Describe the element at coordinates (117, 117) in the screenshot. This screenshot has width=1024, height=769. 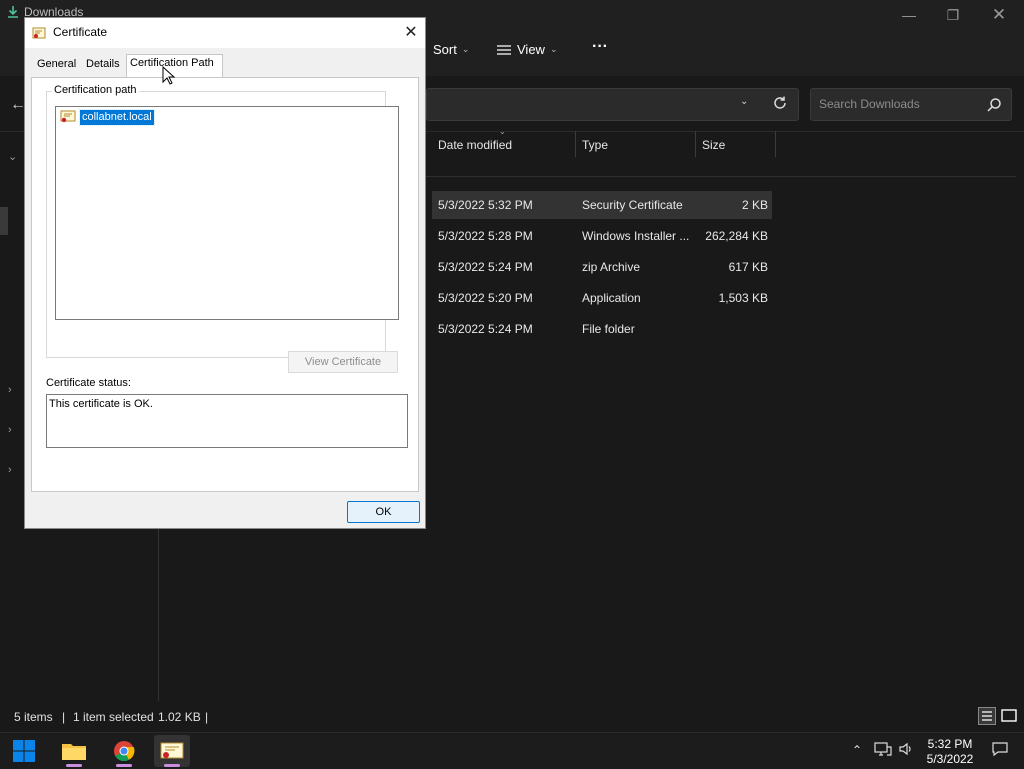
I see `tree-item-collabnet: collabnet.local` at that location.